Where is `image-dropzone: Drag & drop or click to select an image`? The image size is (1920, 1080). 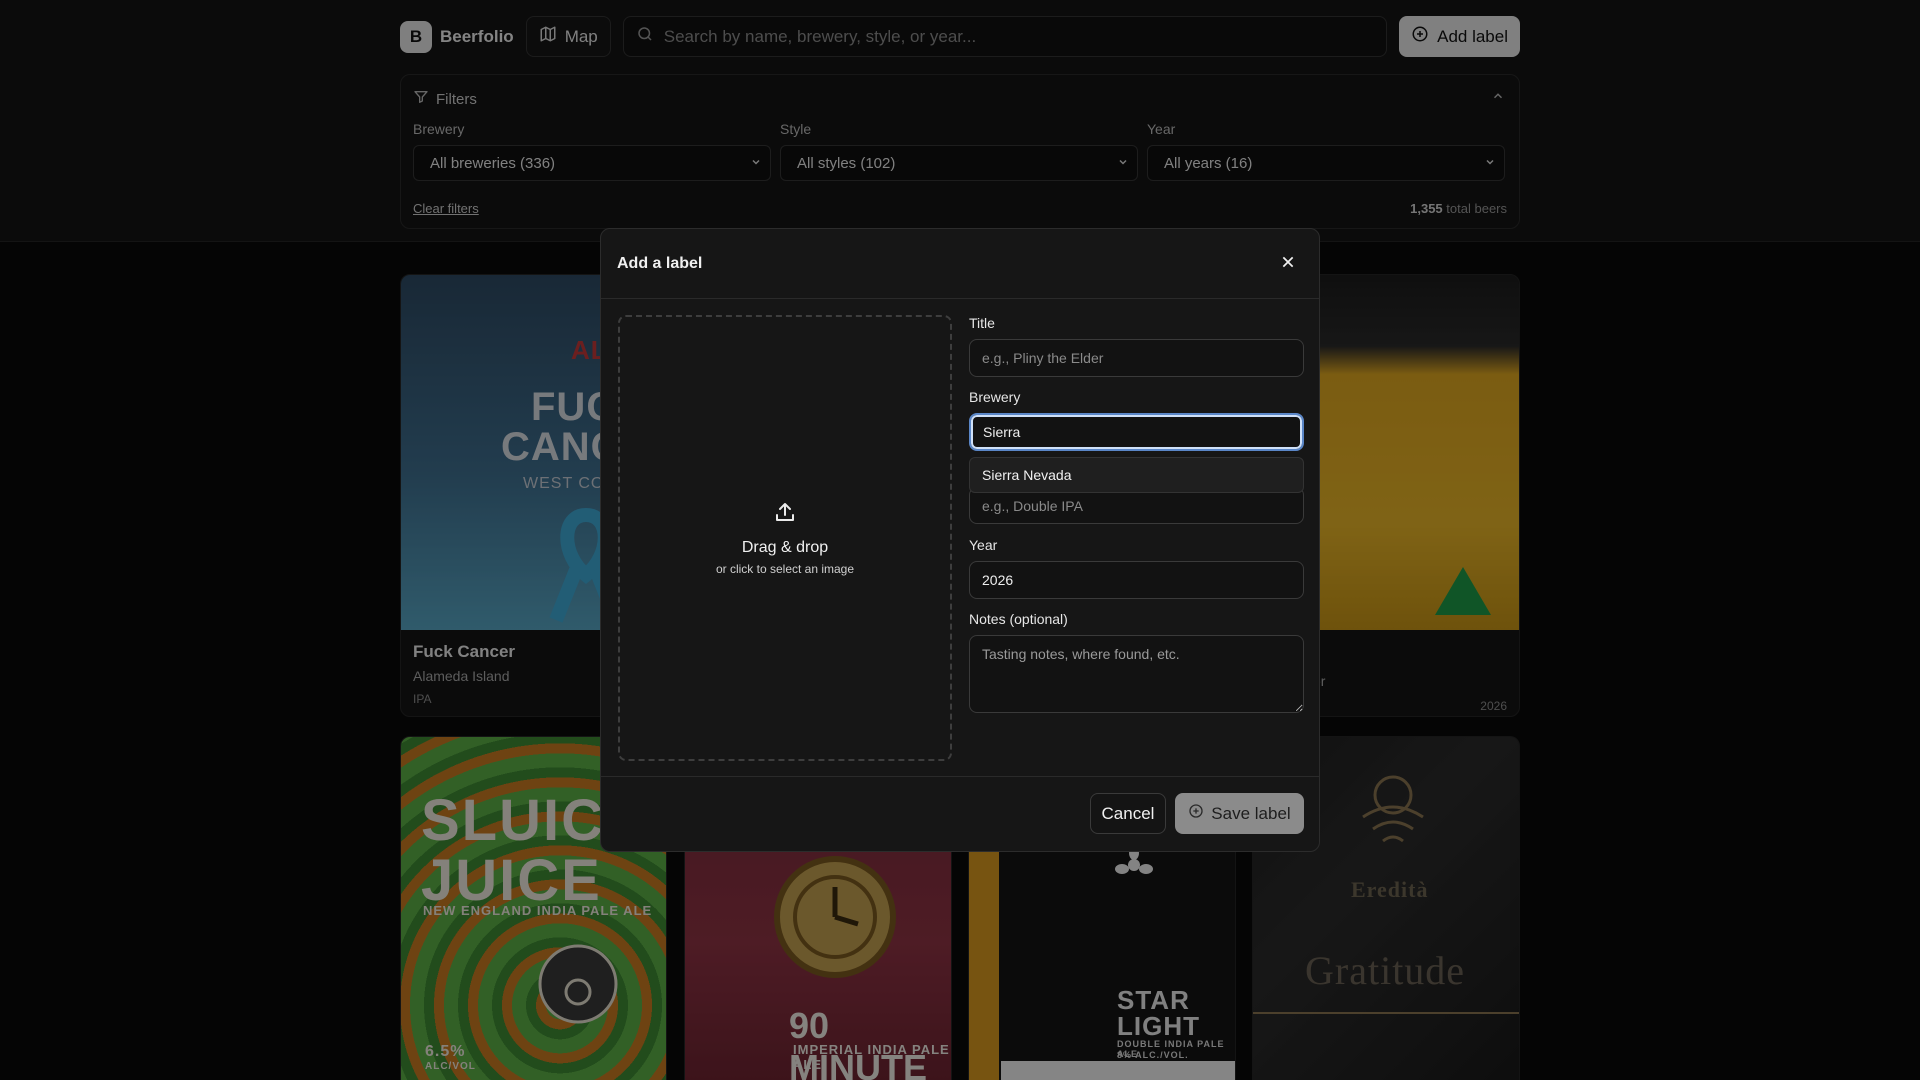
image-dropzone: Drag & drop or click to select an image is located at coordinates (785, 538).